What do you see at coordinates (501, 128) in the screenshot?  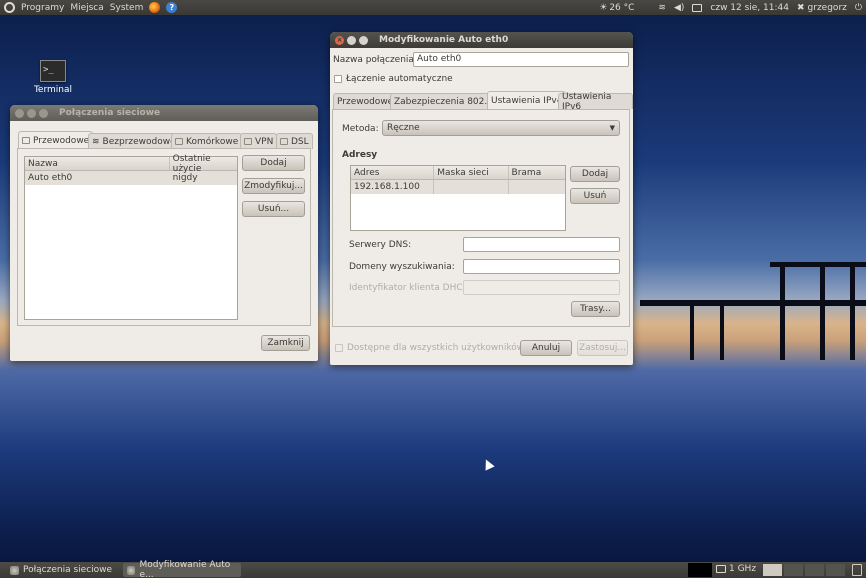 I see `method-select: Ręczne ▼` at bounding box center [501, 128].